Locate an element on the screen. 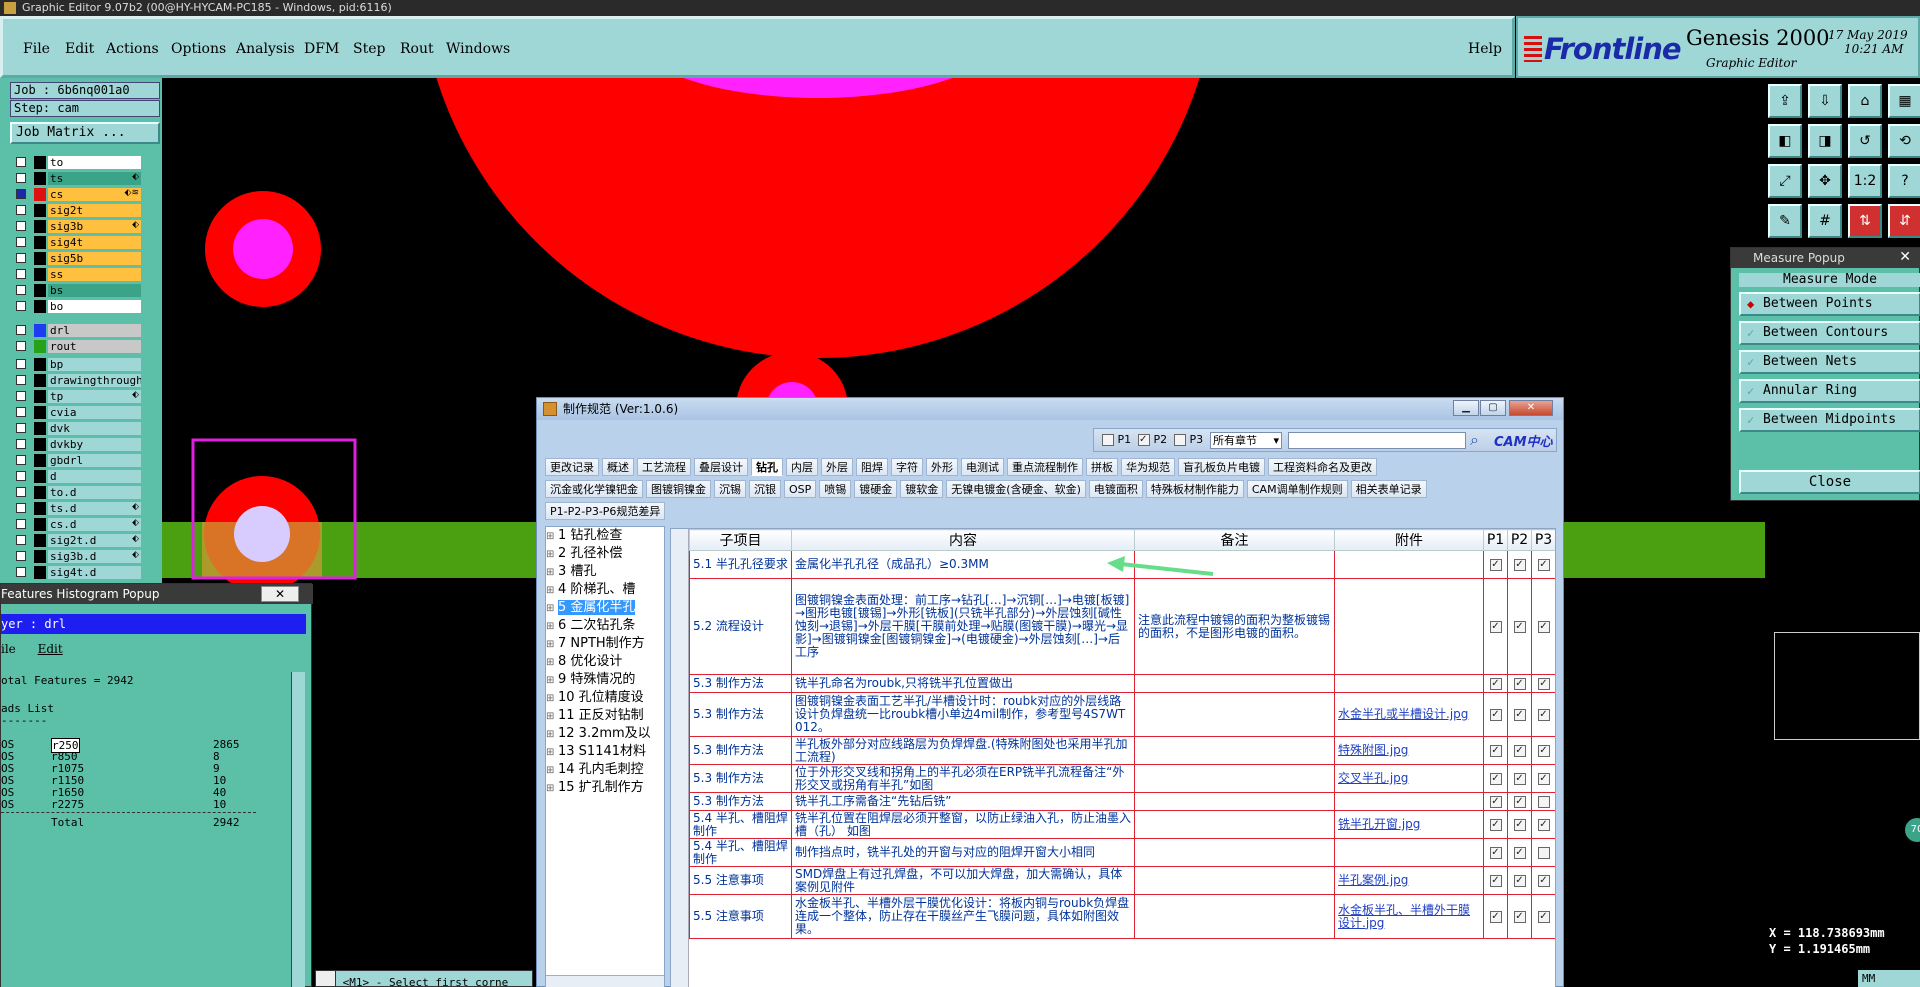 Image resolution: width=1920 pixels, height=987 pixels. snap-icon: ✎ is located at coordinates (1785, 221).